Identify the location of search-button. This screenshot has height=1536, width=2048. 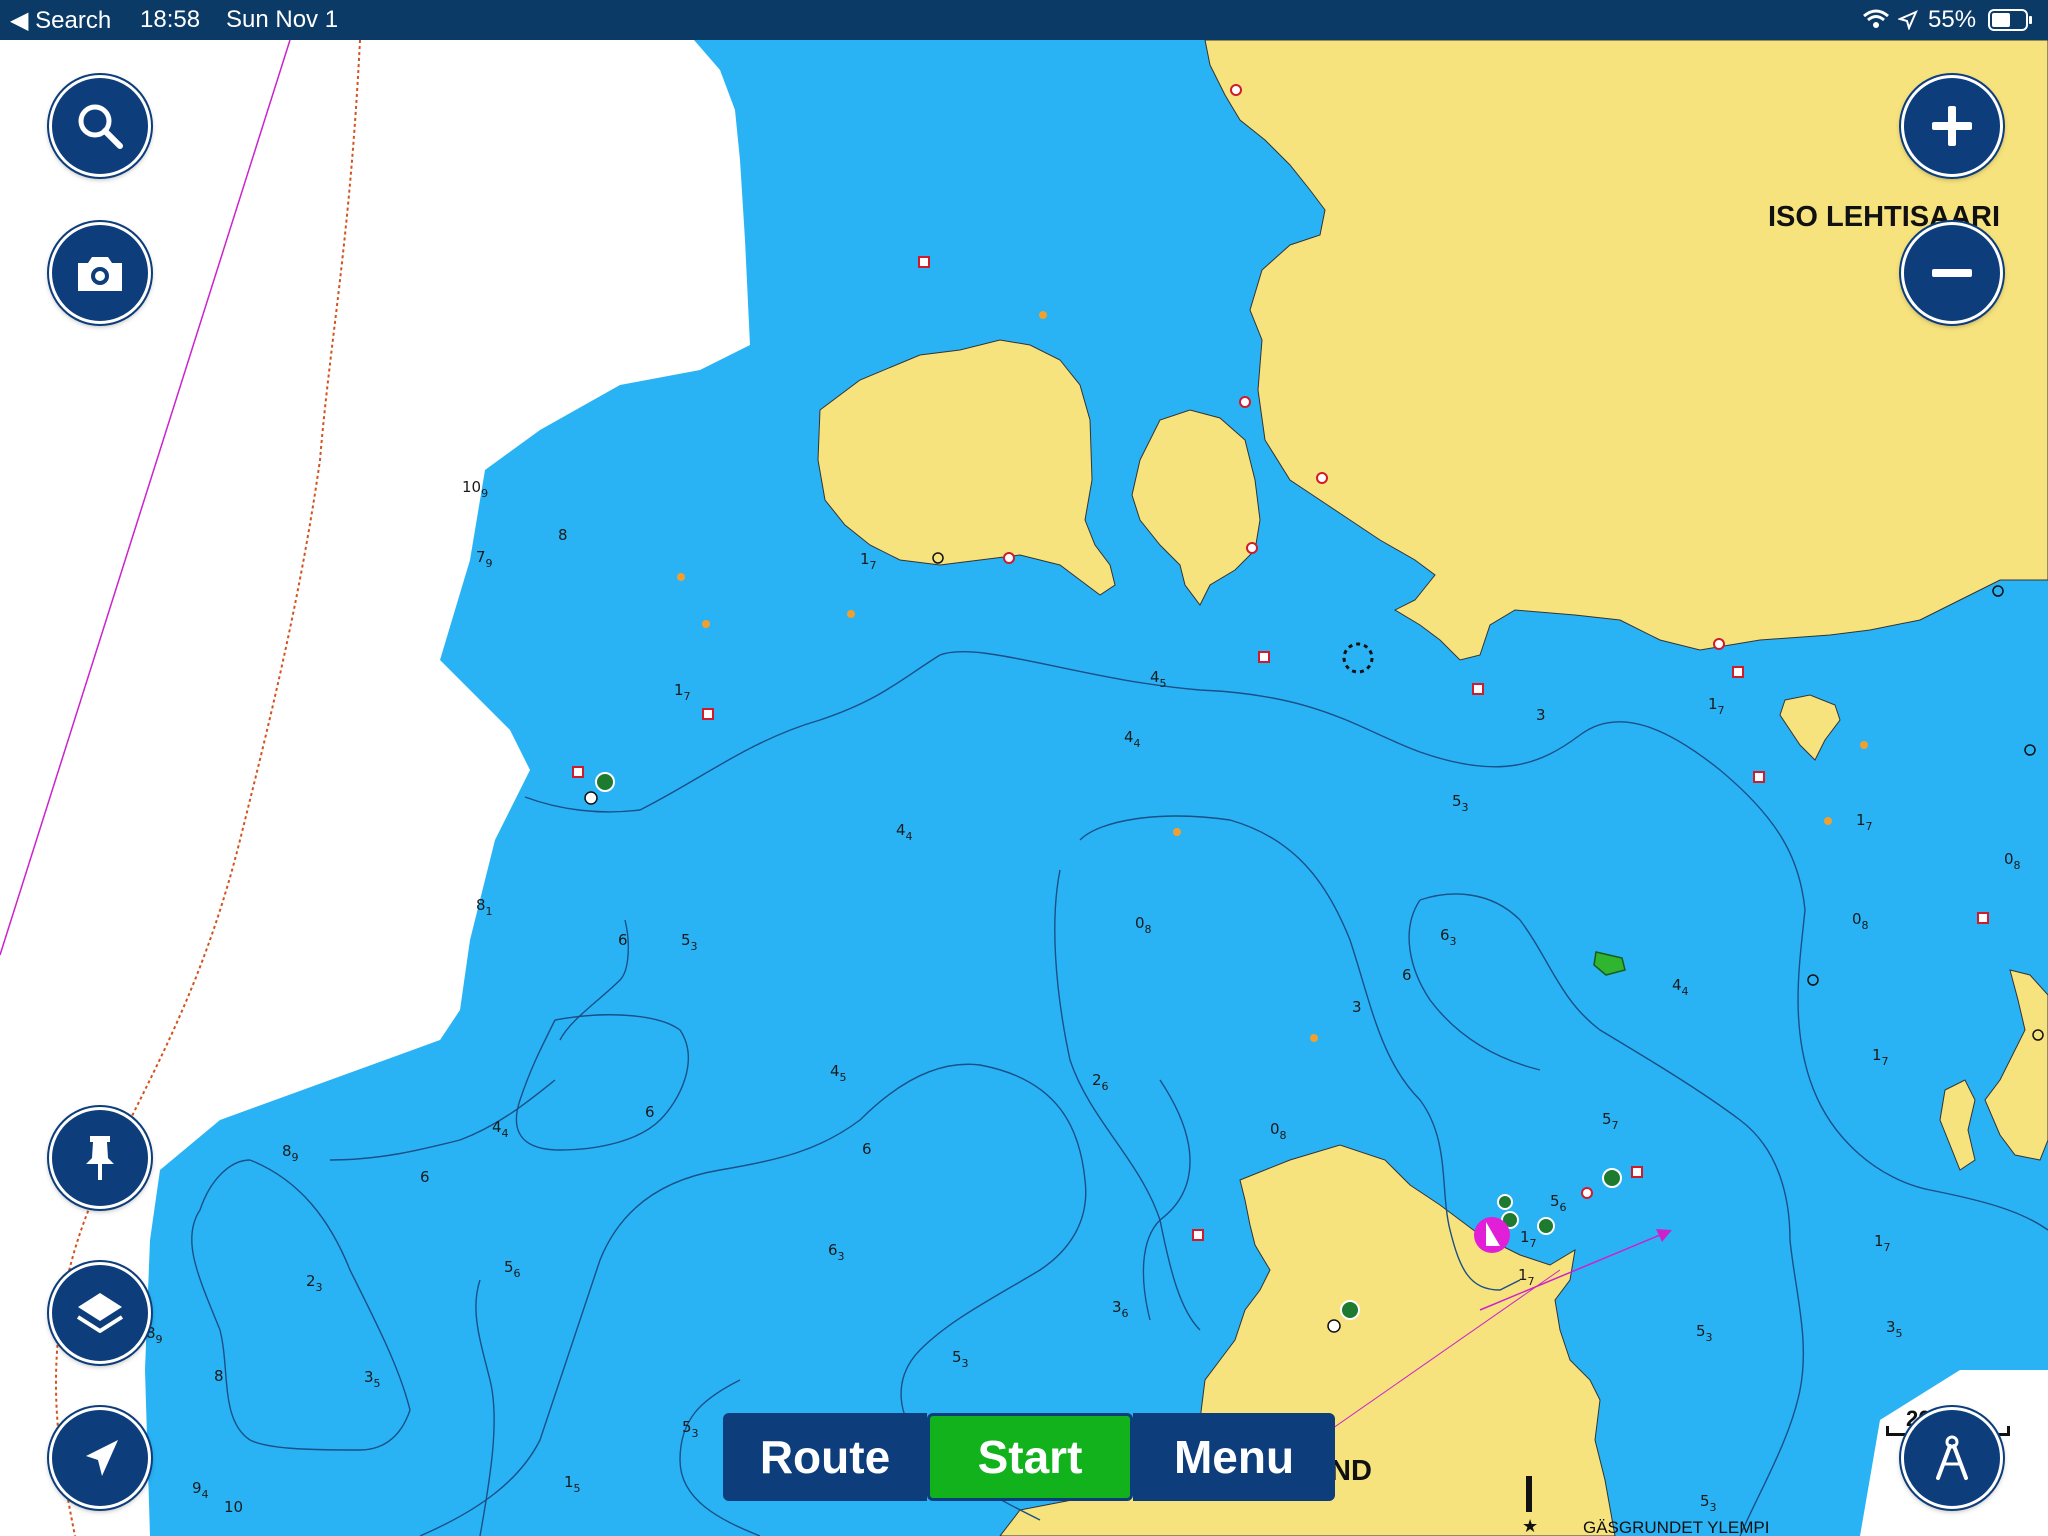
(100, 126).